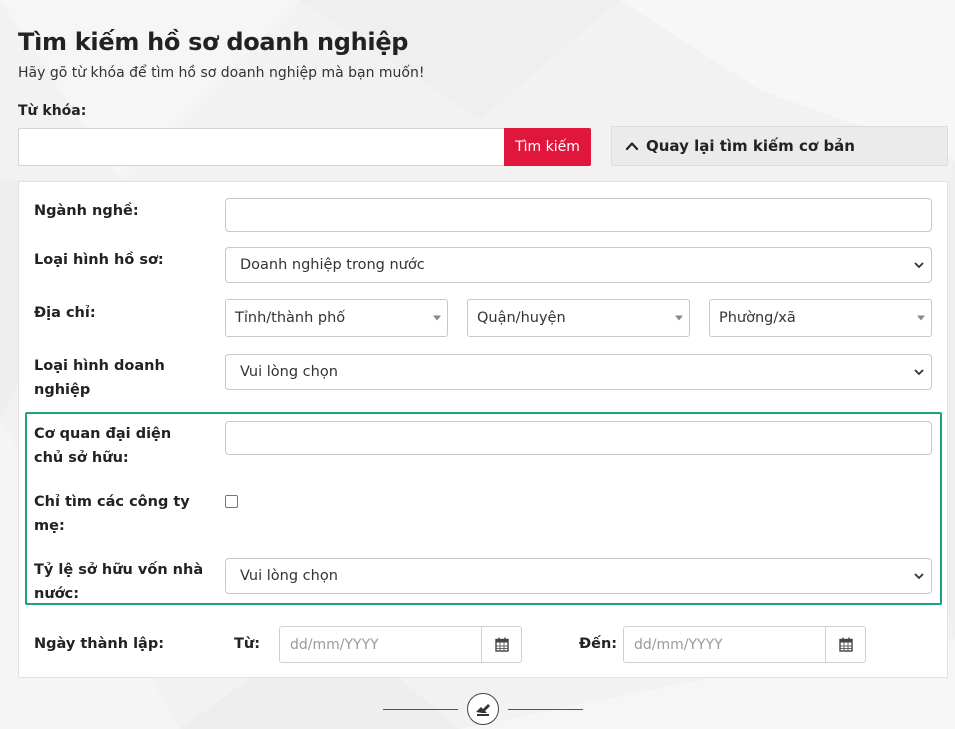 The height and width of the screenshot is (729, 955). What do you see at coordinates (99, 644) in the screenshot?
I see `founded-date-label: Ngày thành lập:` at bounding box center [99, 644].